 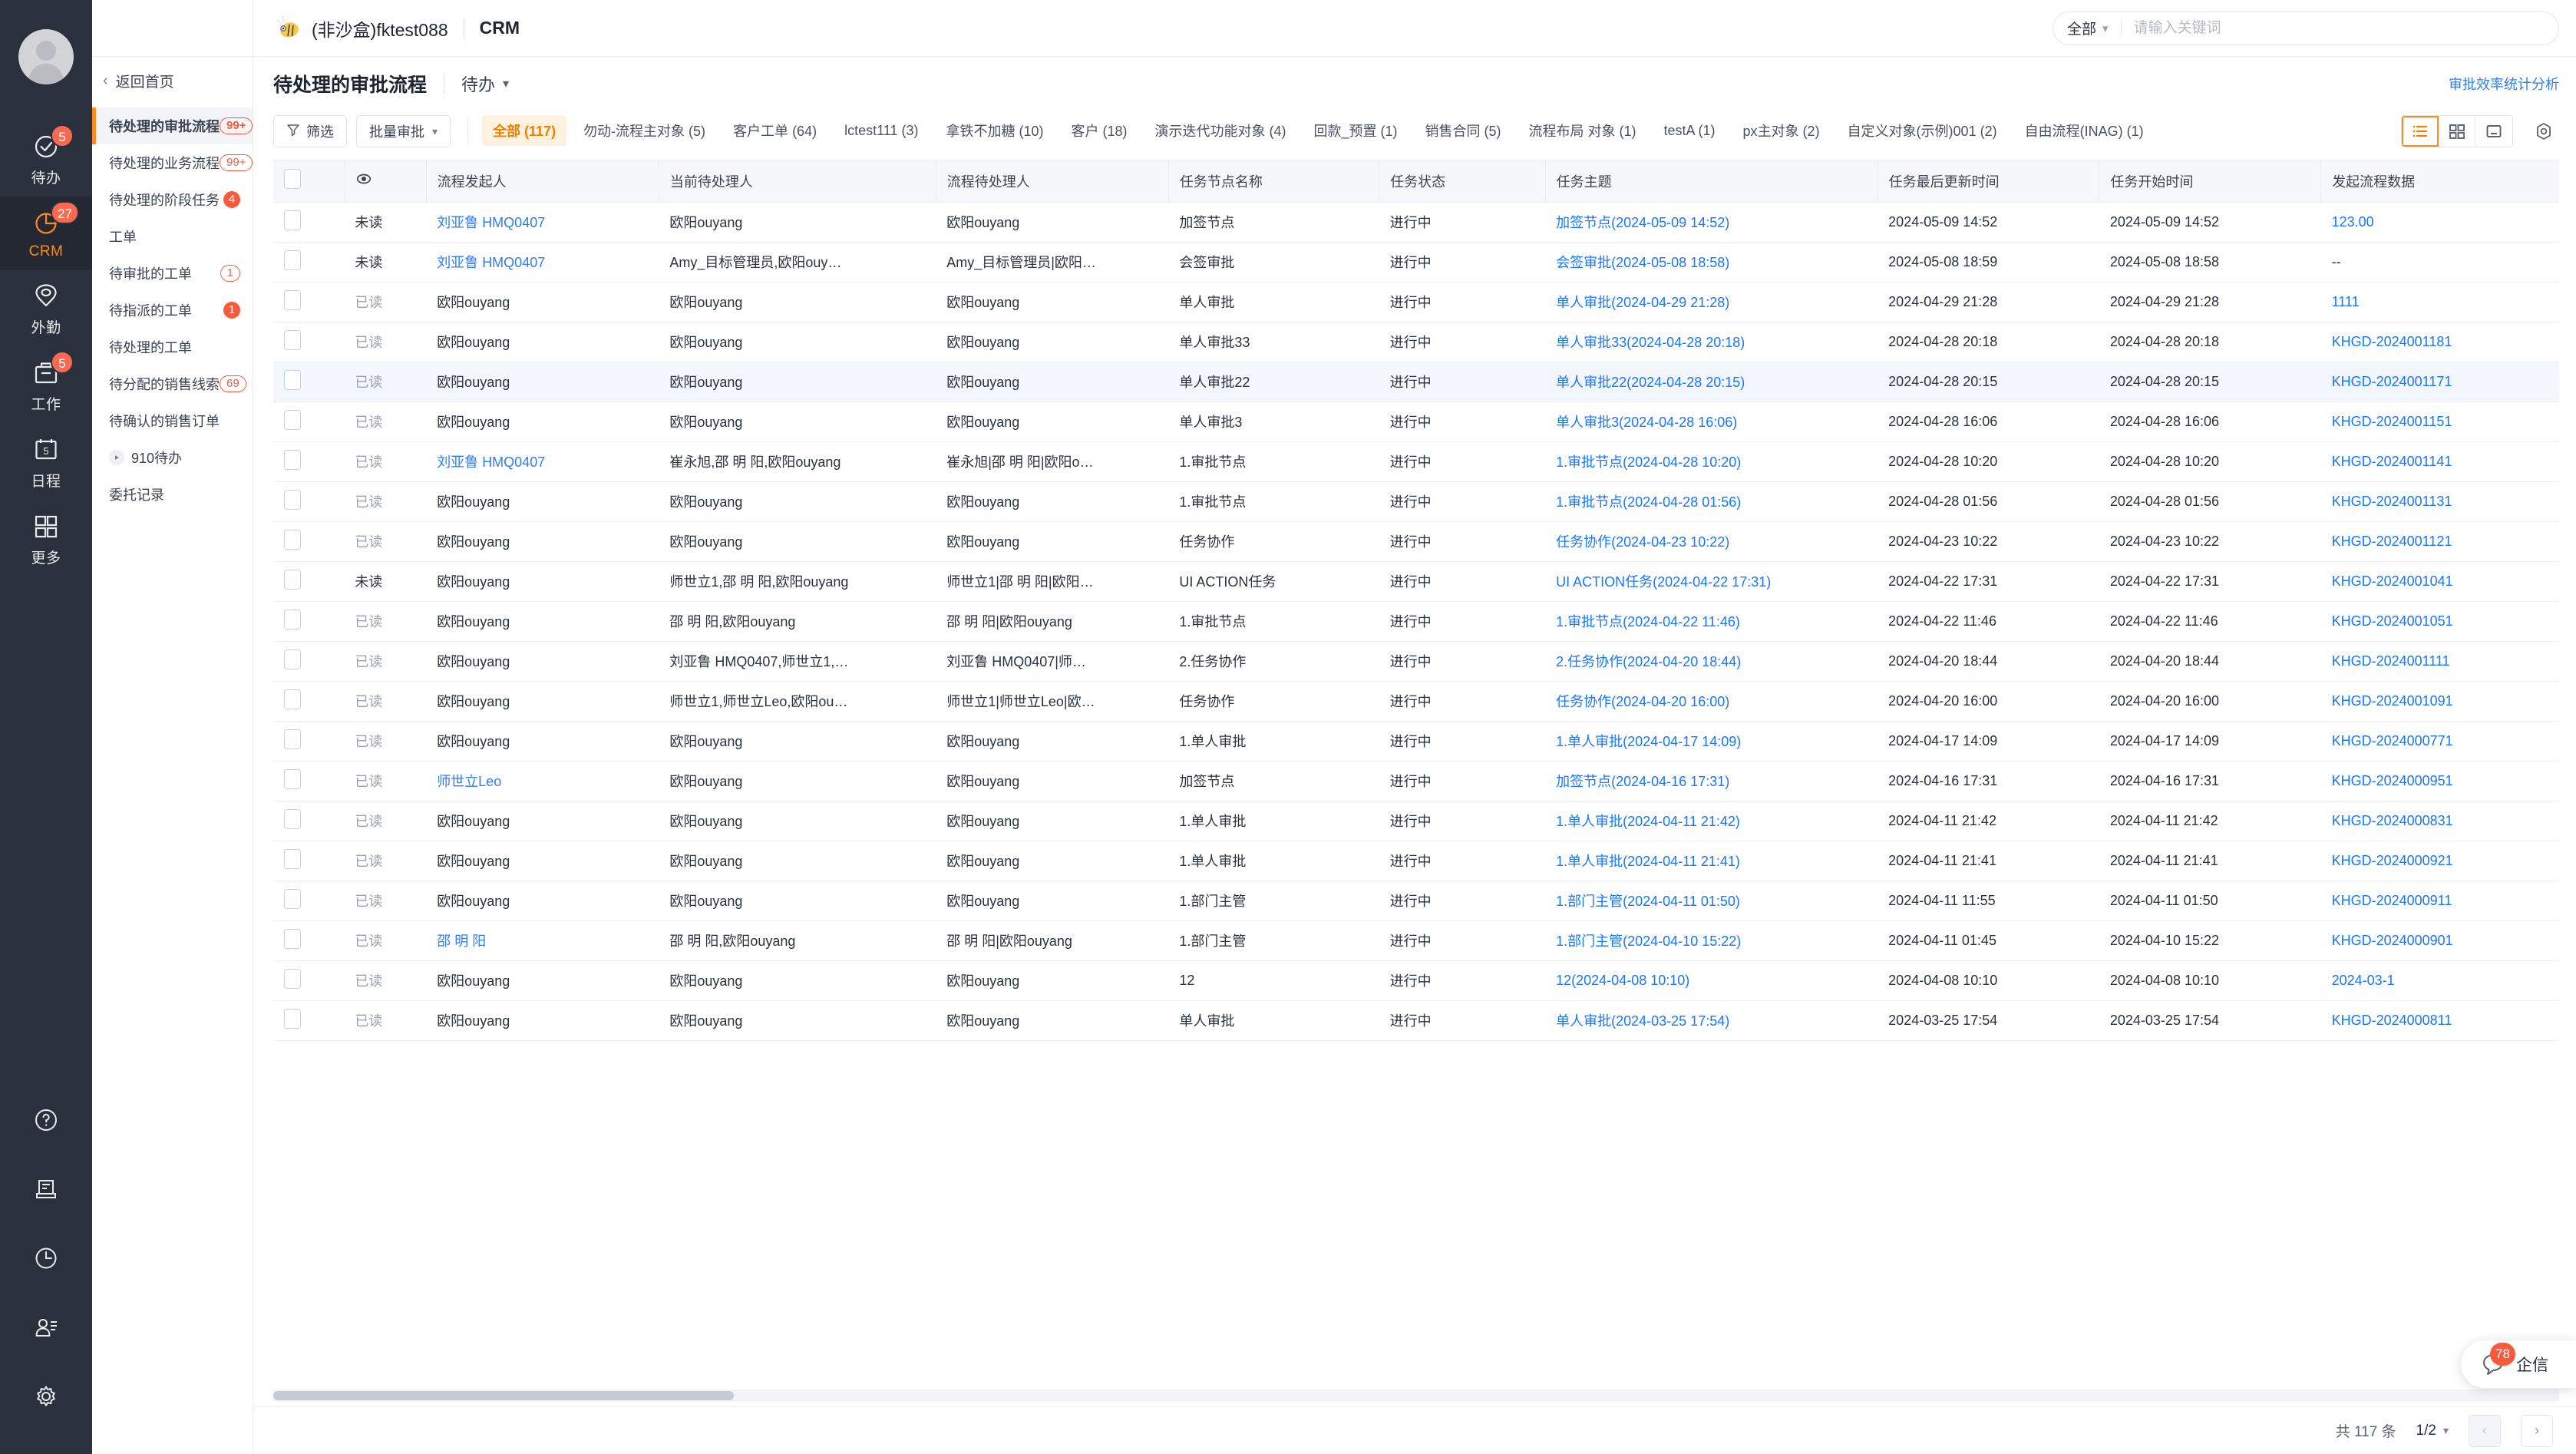 What do you see at coordinates (1463, 130) in the screenshot?
I see `chip-8: 销售合同 (5)` at bounding box center [1463, 130].